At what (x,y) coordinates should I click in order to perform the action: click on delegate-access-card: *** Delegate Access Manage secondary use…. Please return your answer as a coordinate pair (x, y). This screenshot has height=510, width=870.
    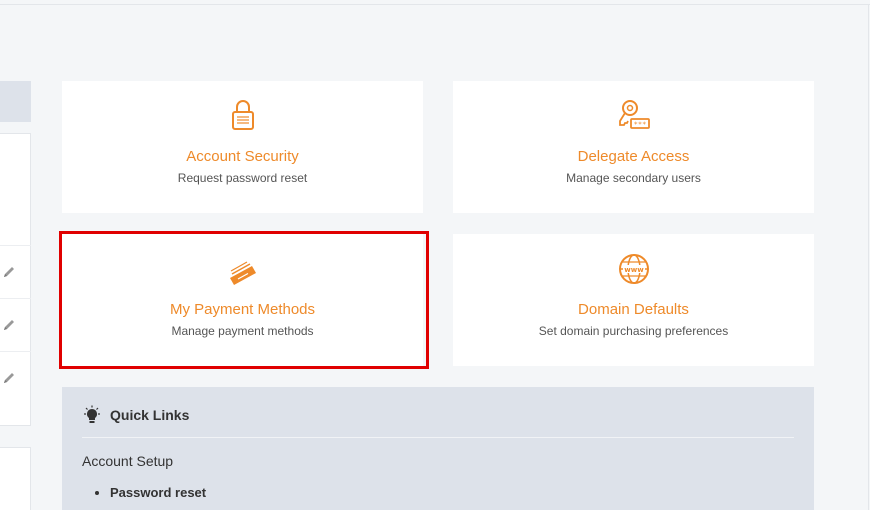
    Looking at the image, I should click on (633, 147).